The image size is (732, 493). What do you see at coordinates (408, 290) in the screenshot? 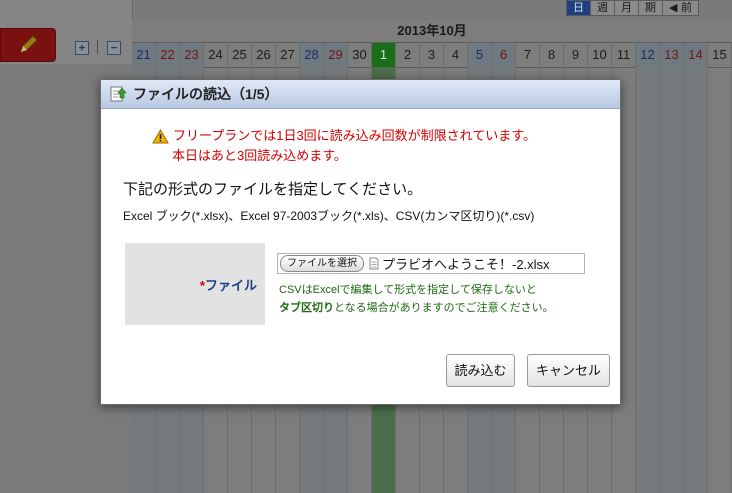
I see `csv-note-line-1: CSVはExcelで編集して形式を指定して保存しないと` at bounding box center [408, 290].